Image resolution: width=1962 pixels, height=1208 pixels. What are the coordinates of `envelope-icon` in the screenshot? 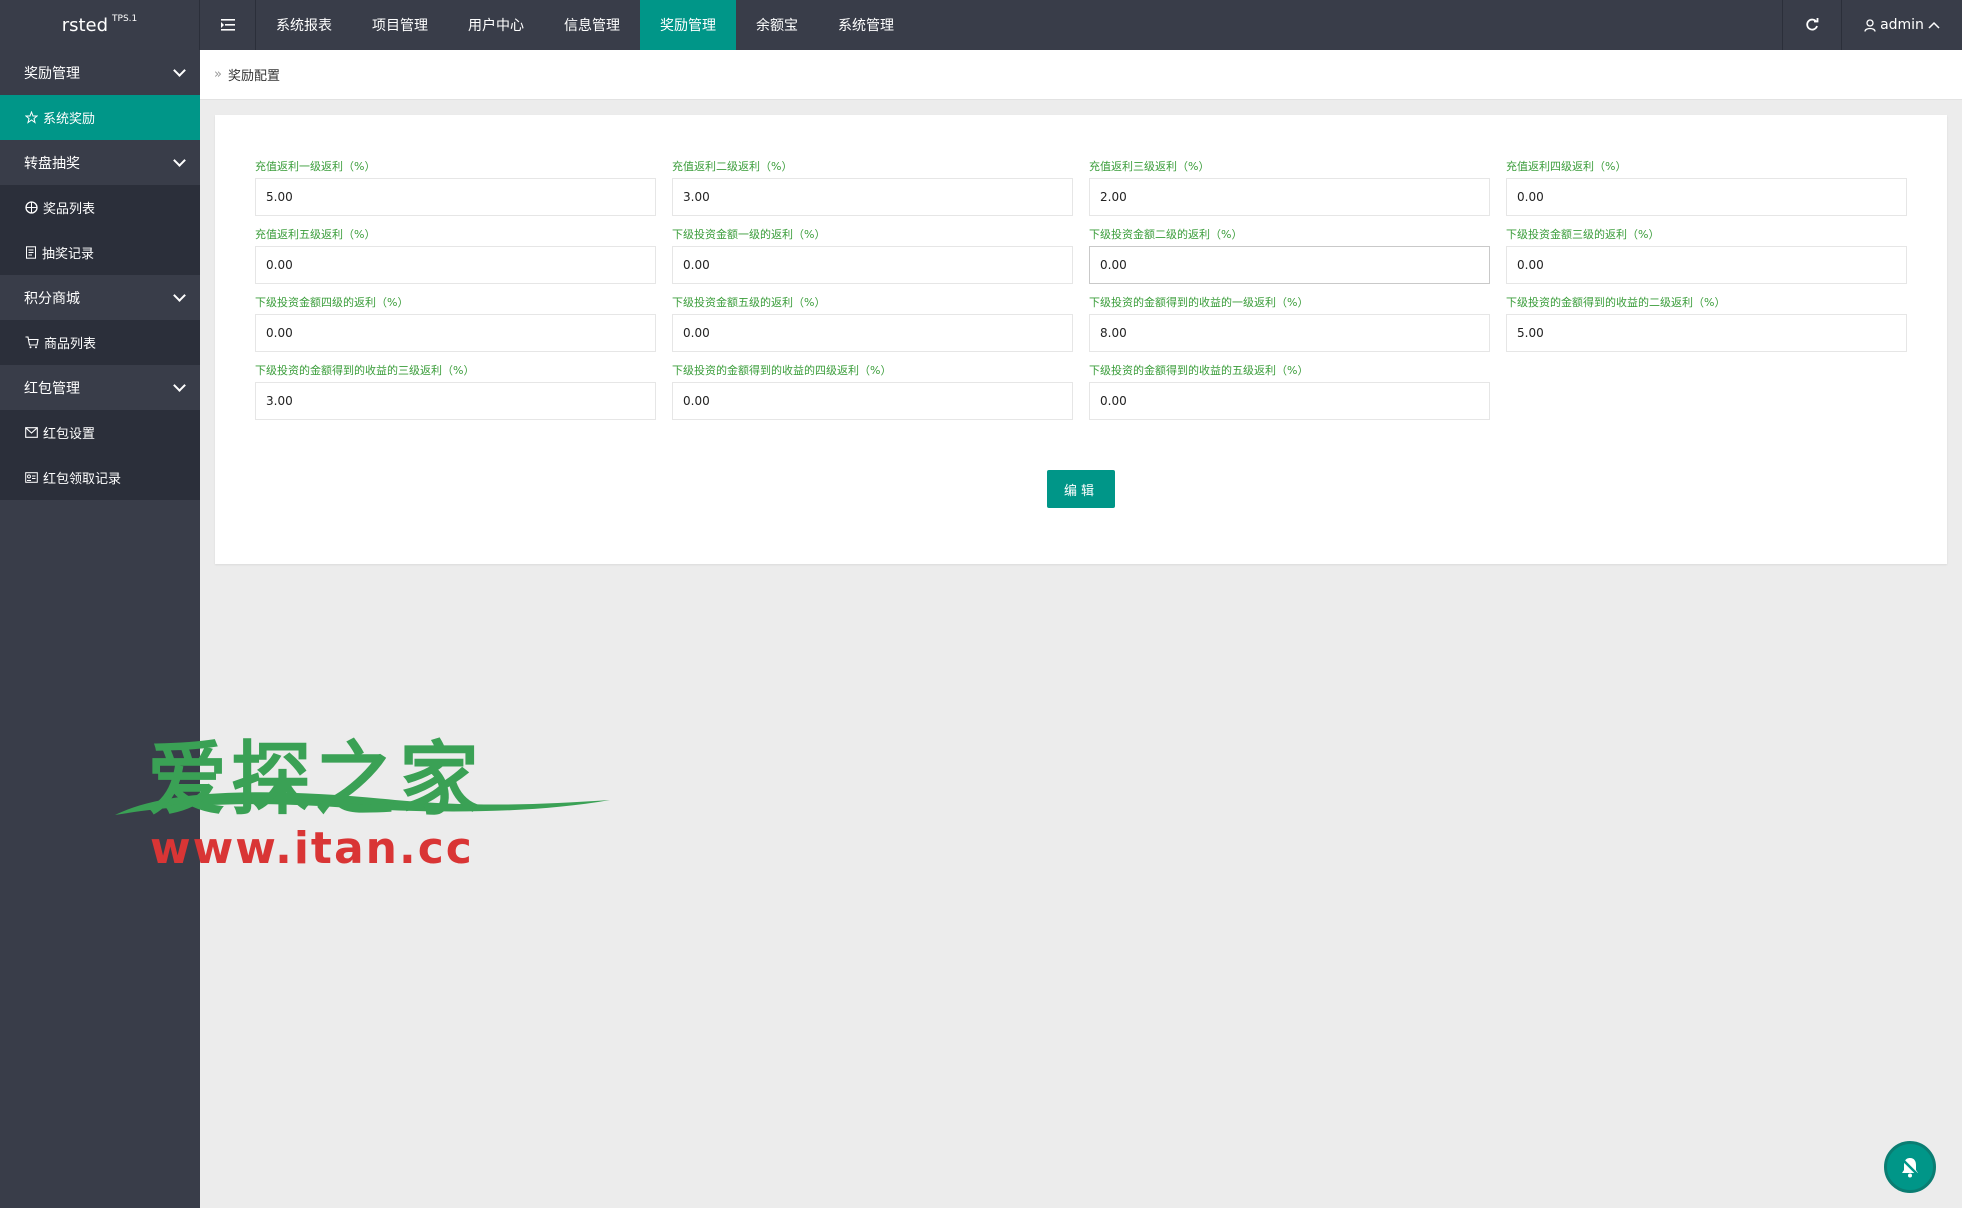 It's located at (31, 432).